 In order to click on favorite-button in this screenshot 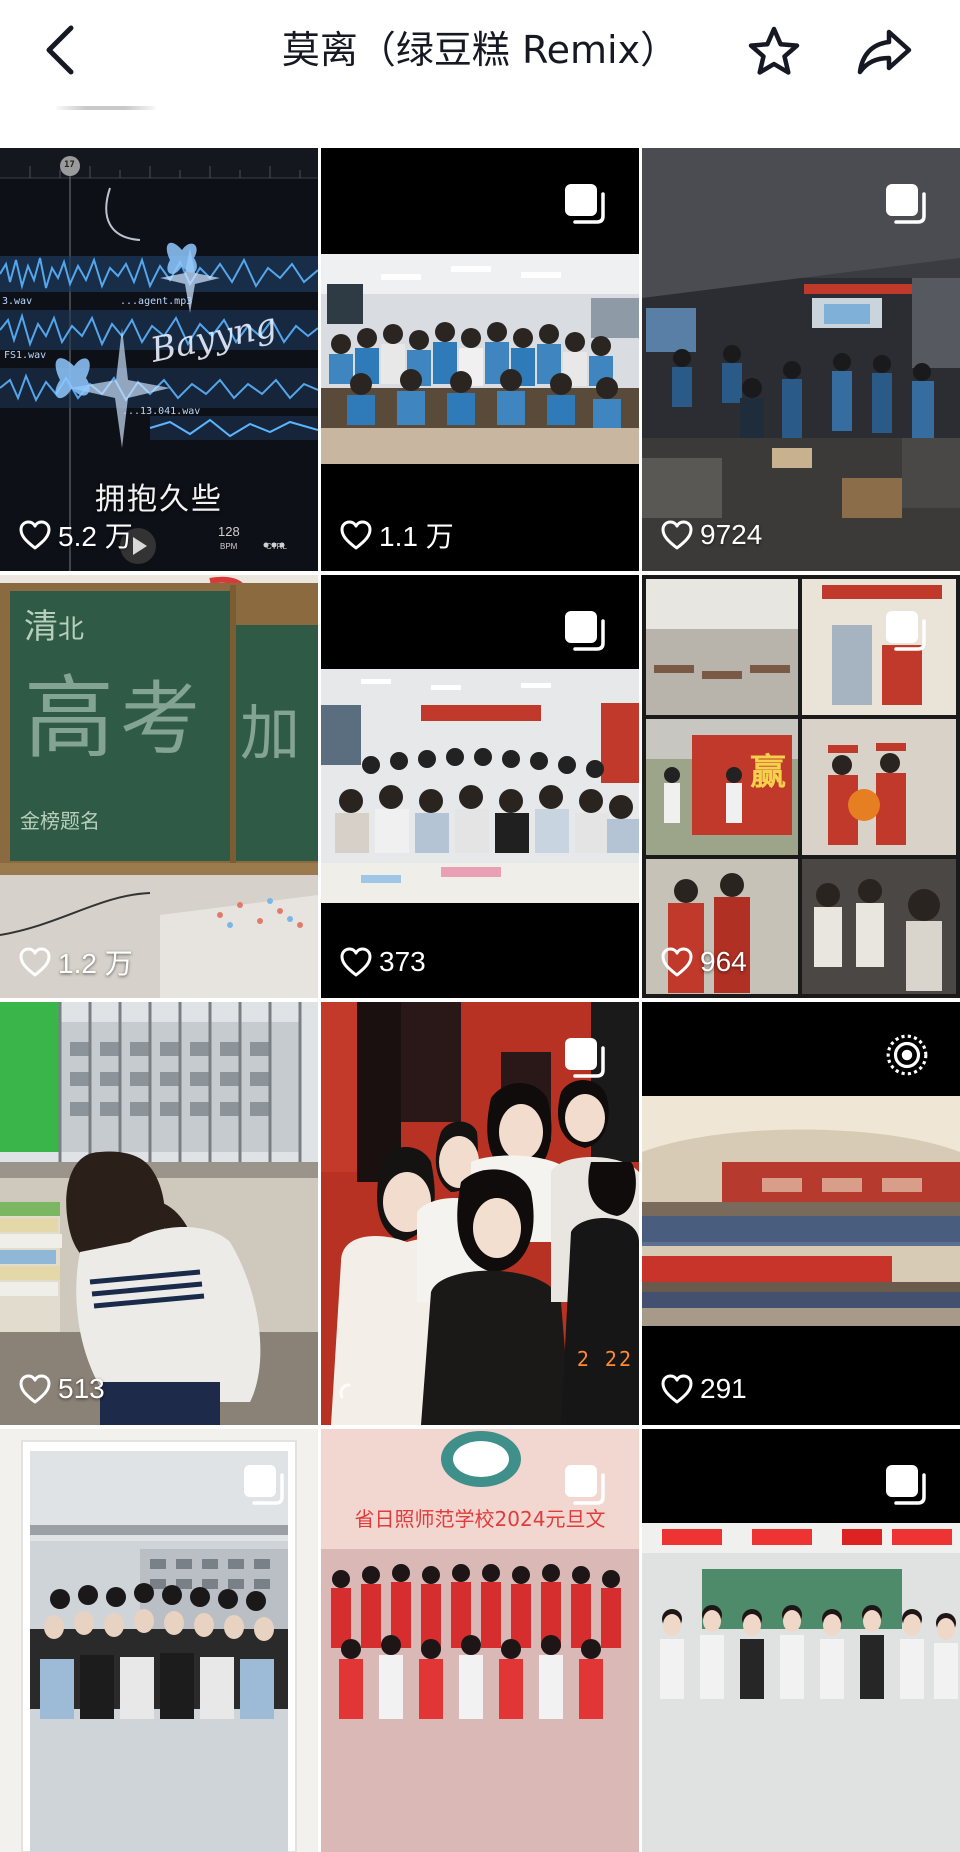, I will do `click(774, 52)`.